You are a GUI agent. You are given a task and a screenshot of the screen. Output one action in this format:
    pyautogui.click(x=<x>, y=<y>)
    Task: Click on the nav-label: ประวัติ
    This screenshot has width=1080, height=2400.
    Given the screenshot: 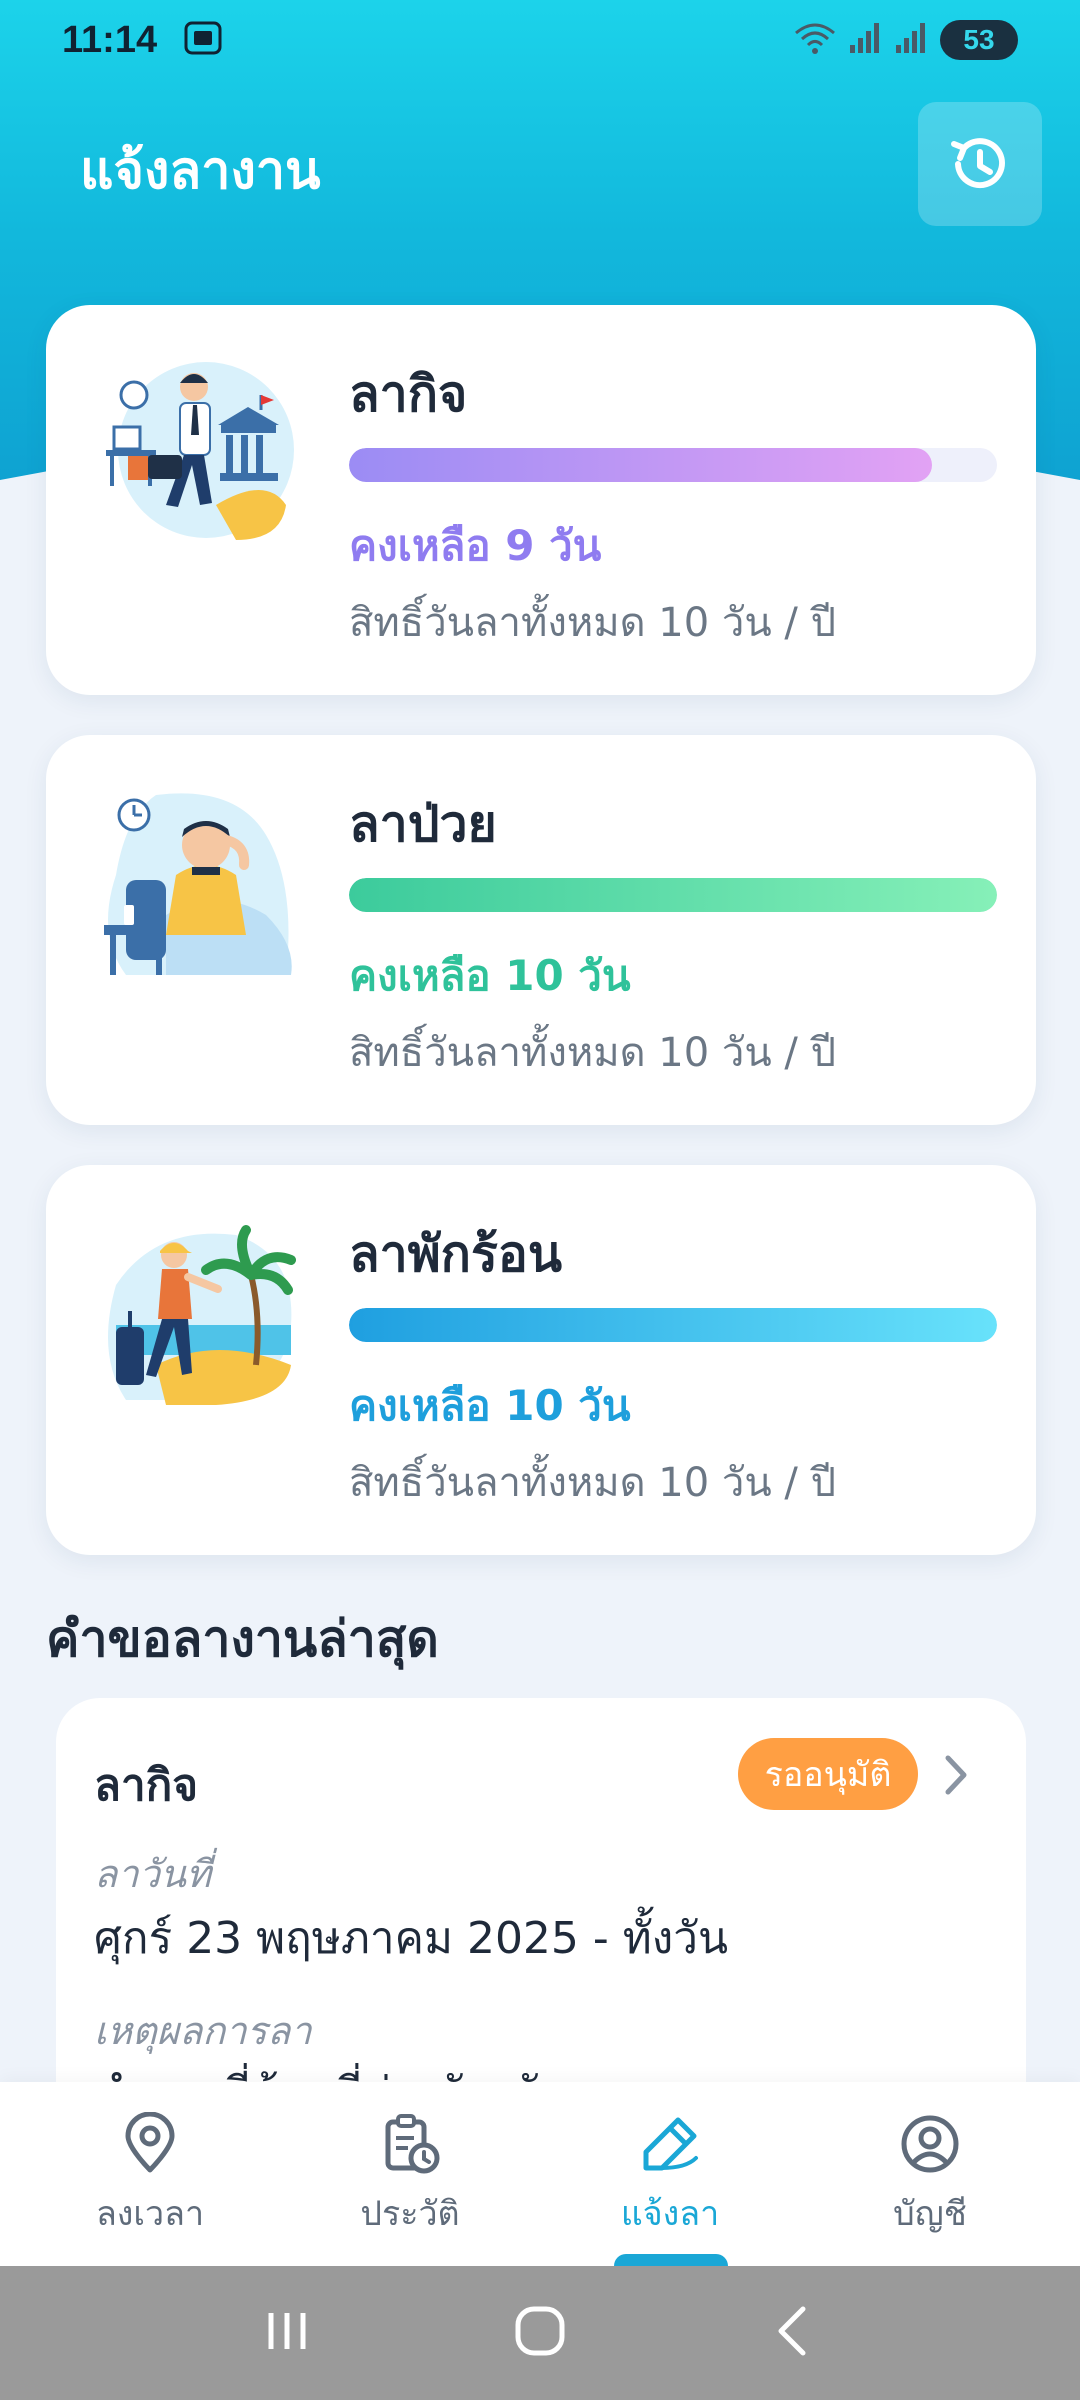 What is the action you would take?
    pyautogui.click(x=410, y=2214)
    